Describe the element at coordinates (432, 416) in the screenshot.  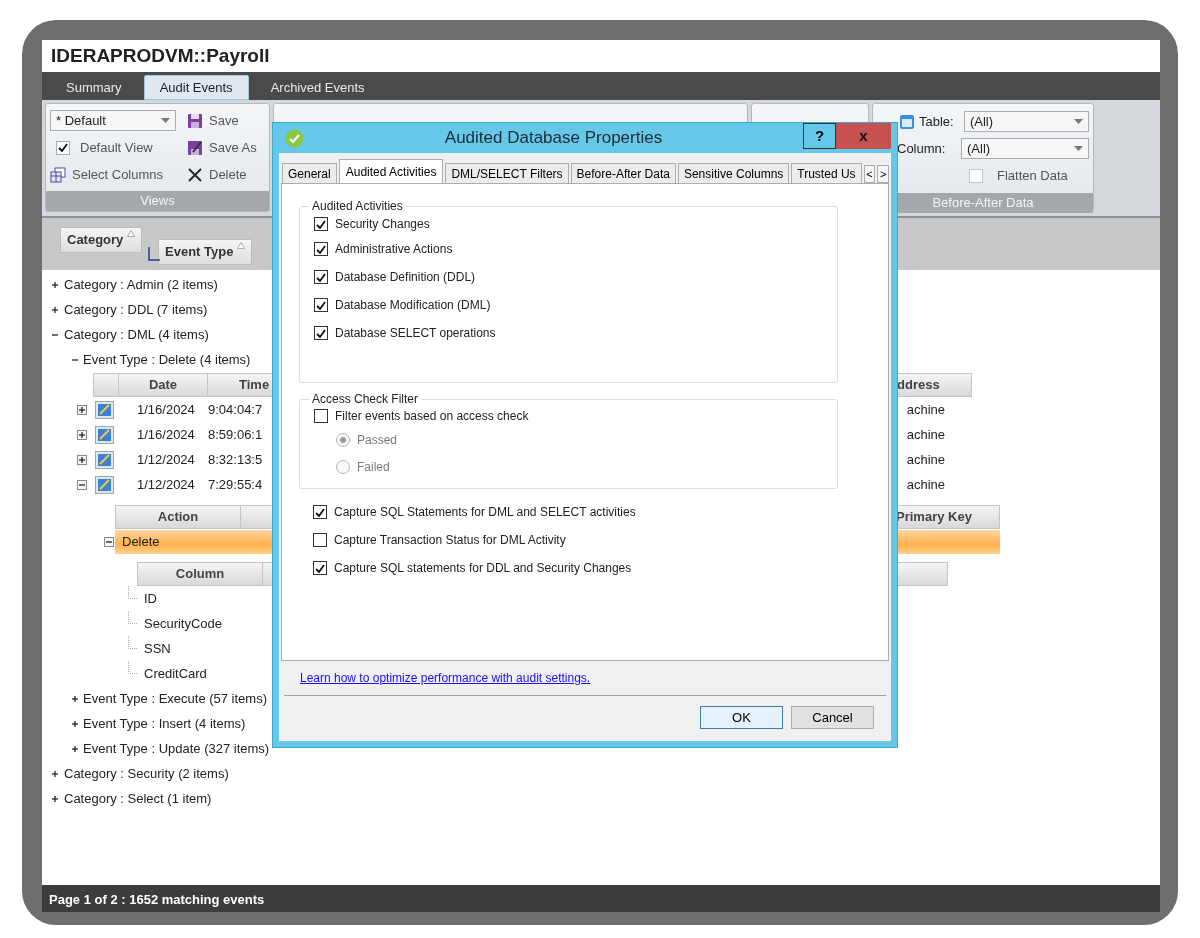
I see `checkbox-label: Filter events based on access check` at that location.